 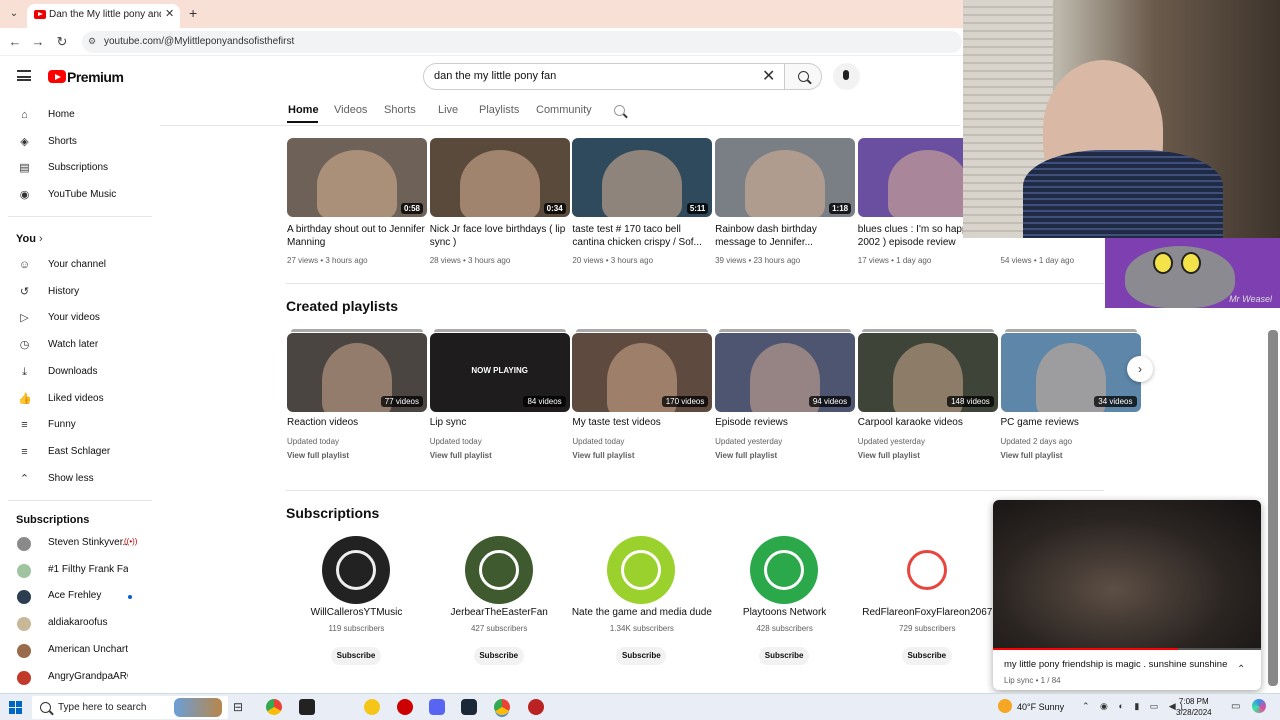 I want to click on channel-name: Nate the game and media dude, so click(x=641, y=612).